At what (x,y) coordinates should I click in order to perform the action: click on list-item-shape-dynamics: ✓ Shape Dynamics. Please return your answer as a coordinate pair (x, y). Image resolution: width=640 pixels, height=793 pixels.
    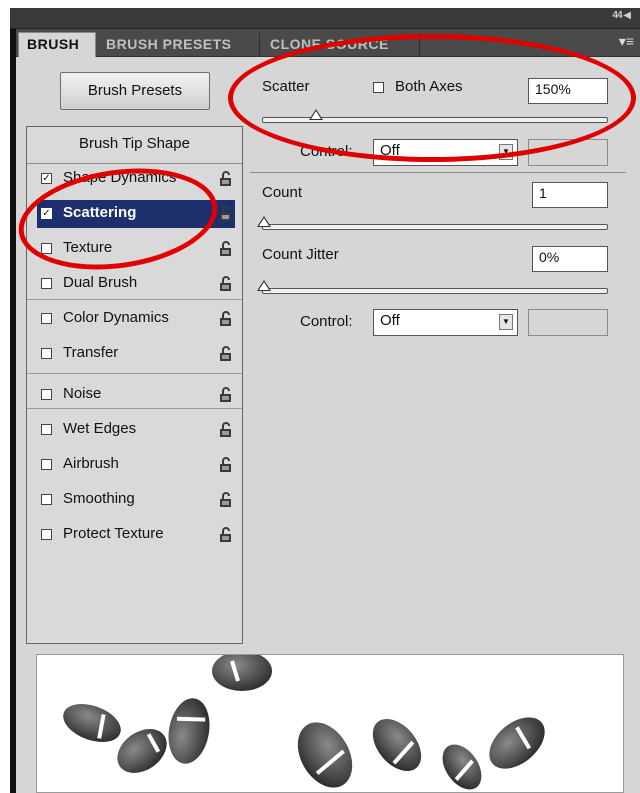
    Looking at the image, I should click on (134, 180).